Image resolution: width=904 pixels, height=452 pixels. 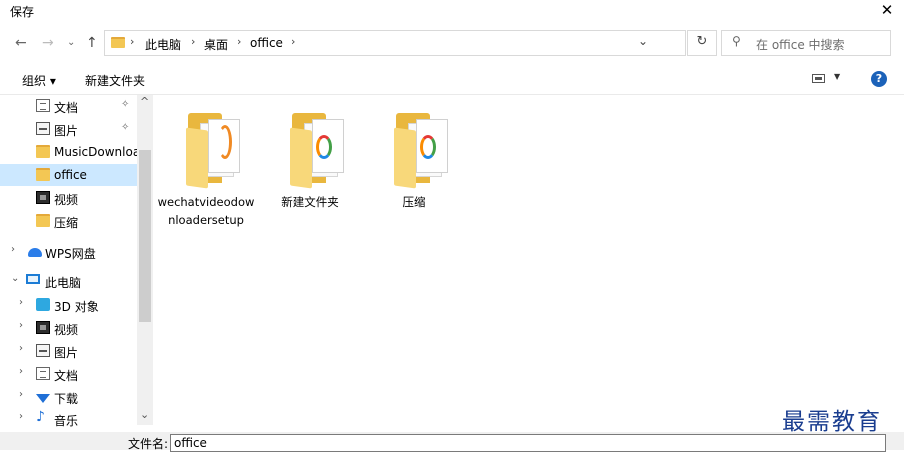 I want to click on file-name: 新建文件夹, so click(x=310, y=202).